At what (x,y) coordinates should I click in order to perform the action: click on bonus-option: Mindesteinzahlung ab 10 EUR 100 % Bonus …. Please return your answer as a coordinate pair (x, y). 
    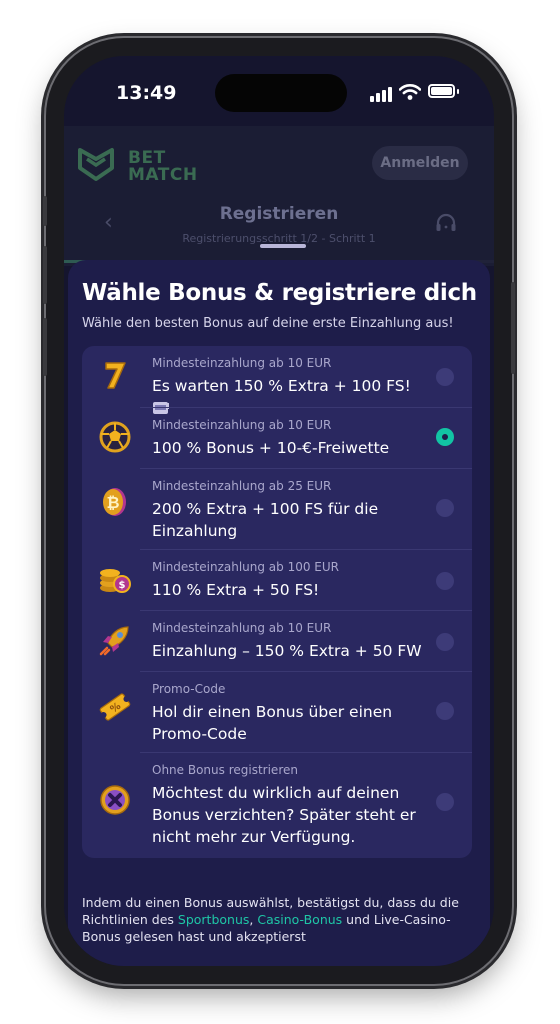
    Looking at the image, I should click on (277, 438).